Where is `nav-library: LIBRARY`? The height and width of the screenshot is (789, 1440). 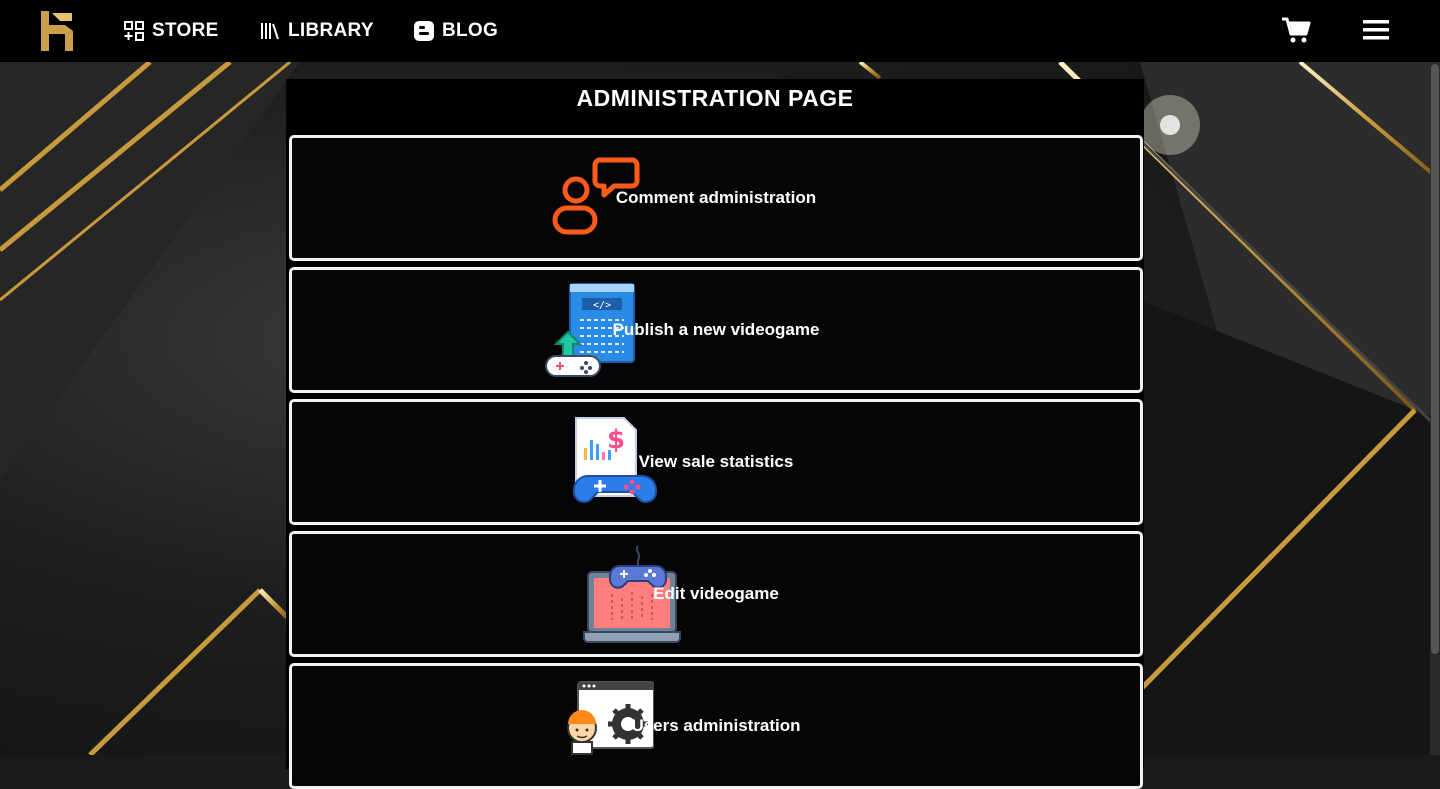 nav-library: LIBRARY is located at coordinates (317, 31).